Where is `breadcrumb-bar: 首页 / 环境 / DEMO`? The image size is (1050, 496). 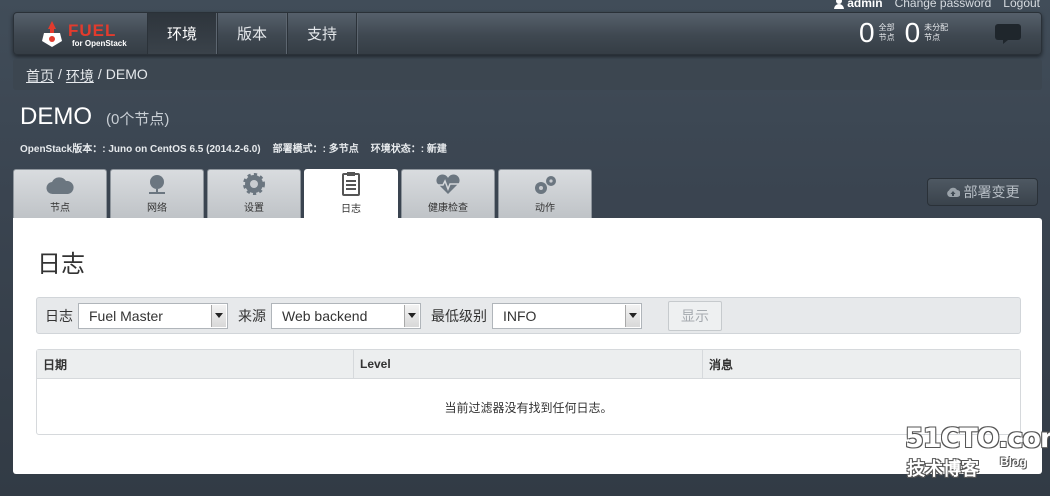
breadcrumb-bar: 首页 / 环境 / DEMO is located at coordinates (527, 74).